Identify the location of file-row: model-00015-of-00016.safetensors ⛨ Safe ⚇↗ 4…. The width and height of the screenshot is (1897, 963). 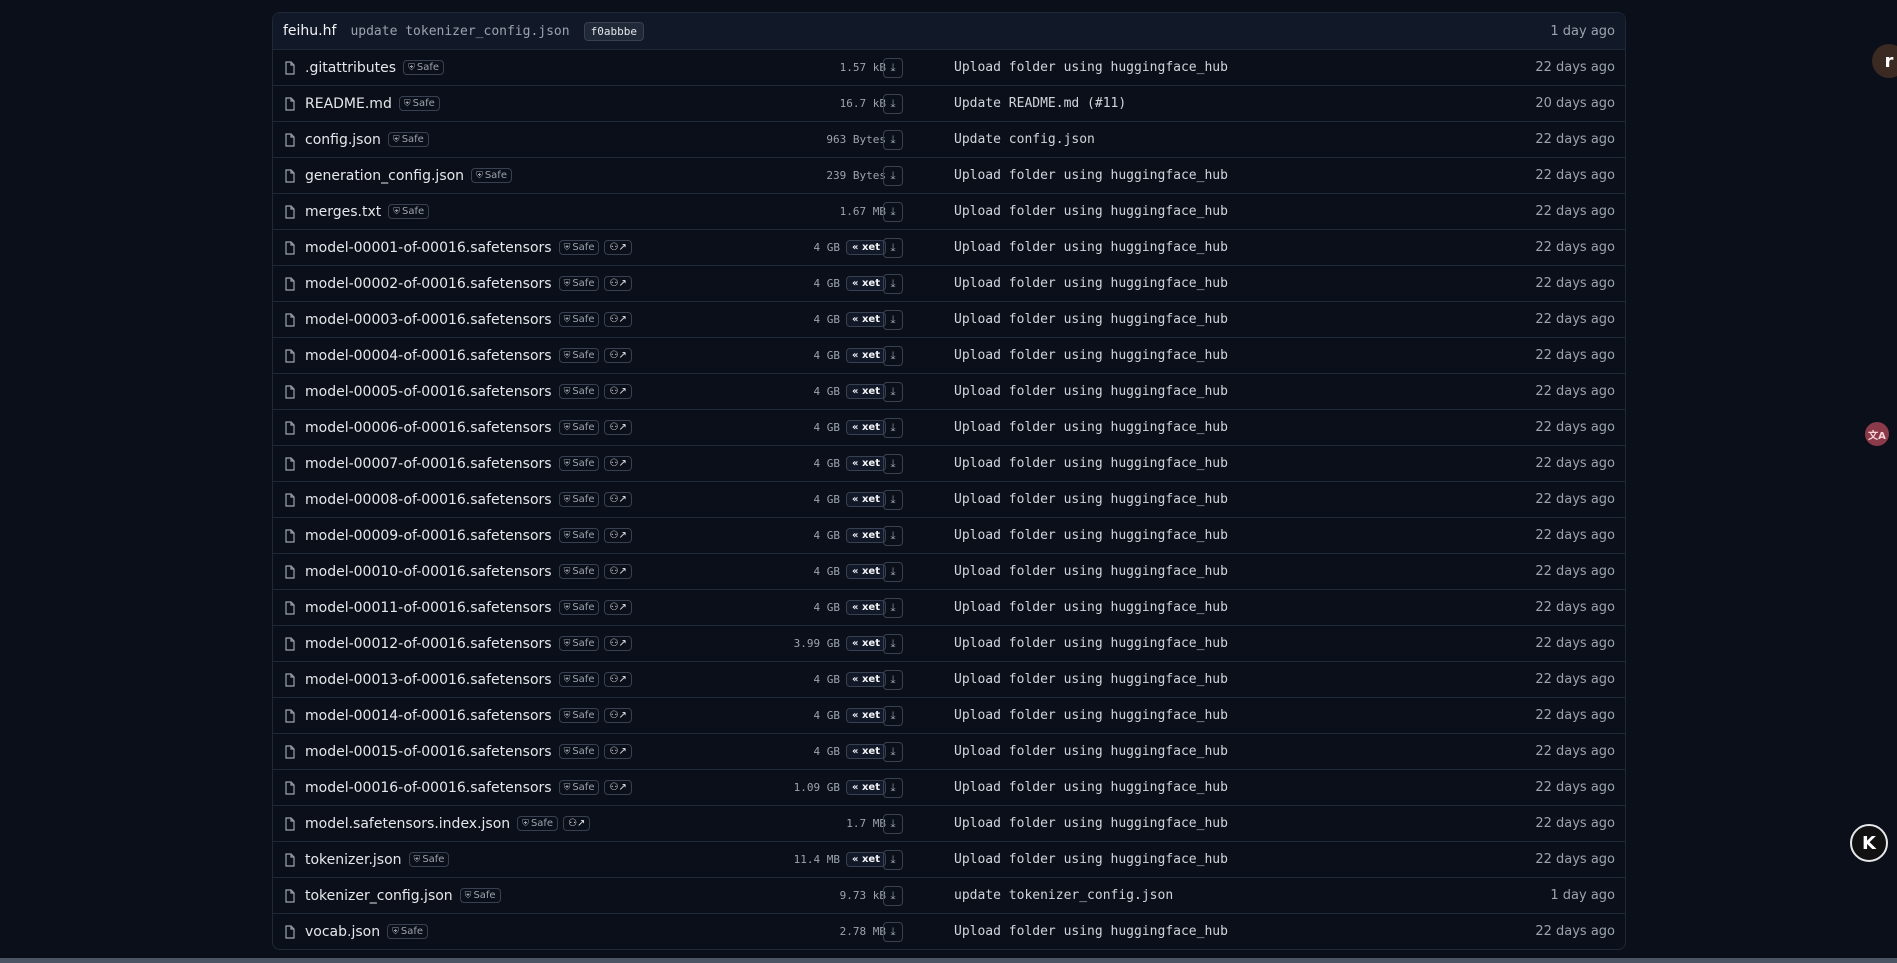
(949, 752).